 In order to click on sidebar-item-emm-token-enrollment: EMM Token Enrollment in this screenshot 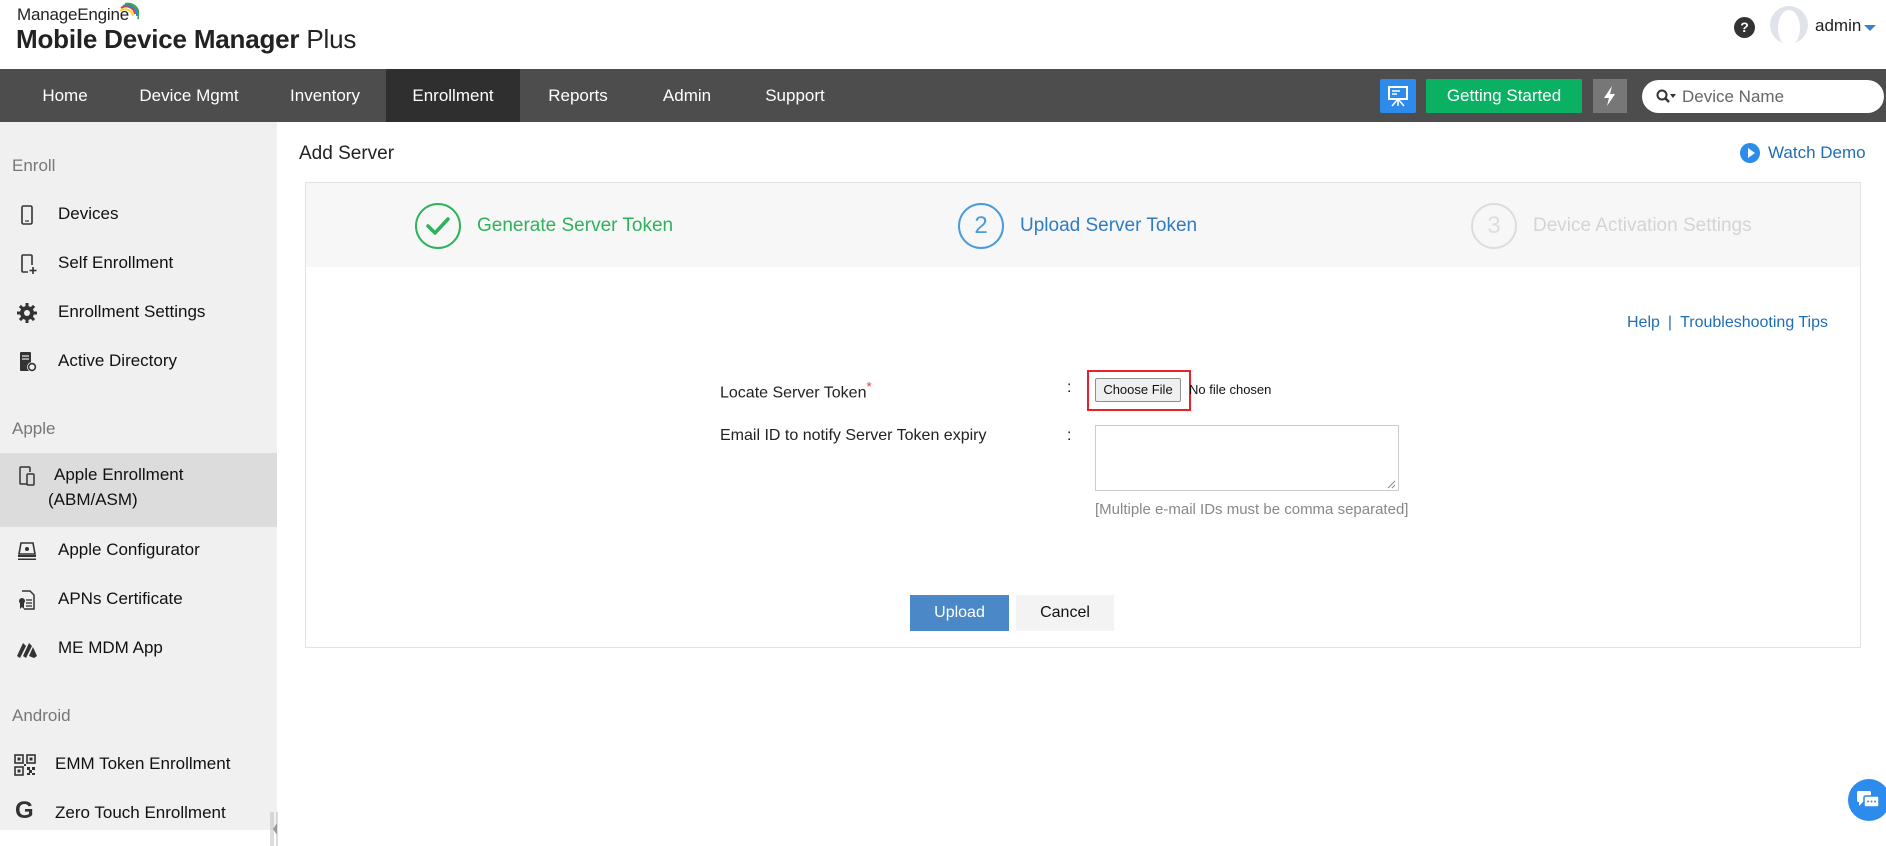, I will do `click(138, 765)`.